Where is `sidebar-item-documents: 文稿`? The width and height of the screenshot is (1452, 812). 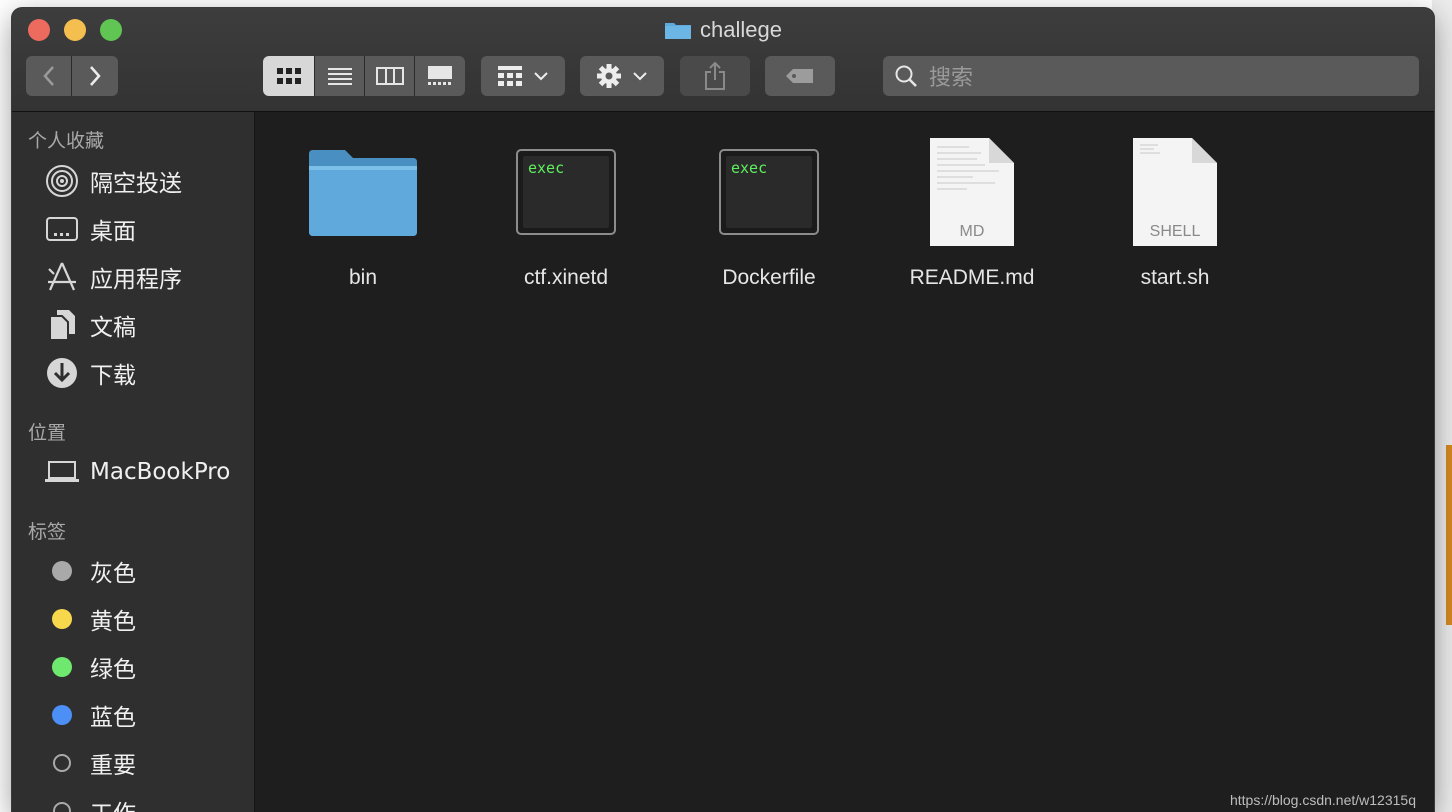
sidebar-item-documents: 文稿 is located at coordinates (90, 325).